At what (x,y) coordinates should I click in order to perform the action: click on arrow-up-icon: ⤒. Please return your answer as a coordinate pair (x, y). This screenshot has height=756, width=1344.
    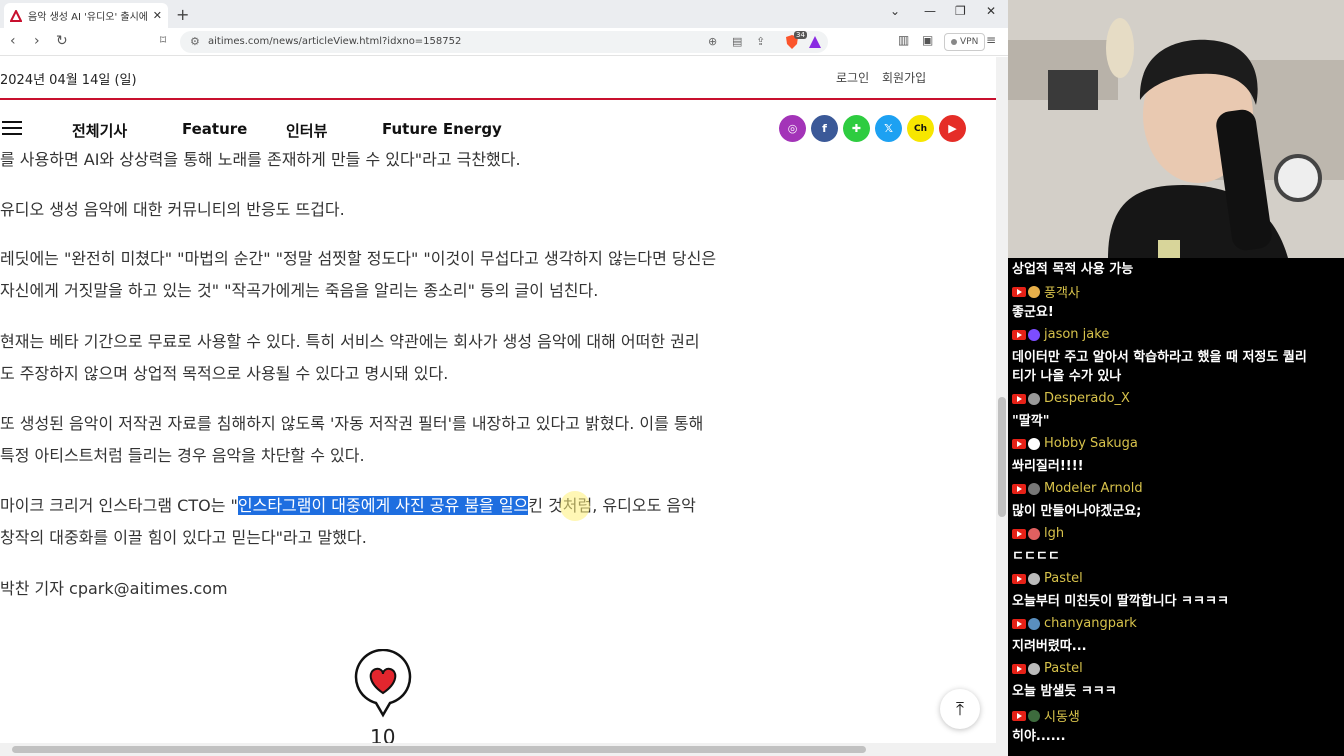
    Looking at the image, I should click on (960, 709).